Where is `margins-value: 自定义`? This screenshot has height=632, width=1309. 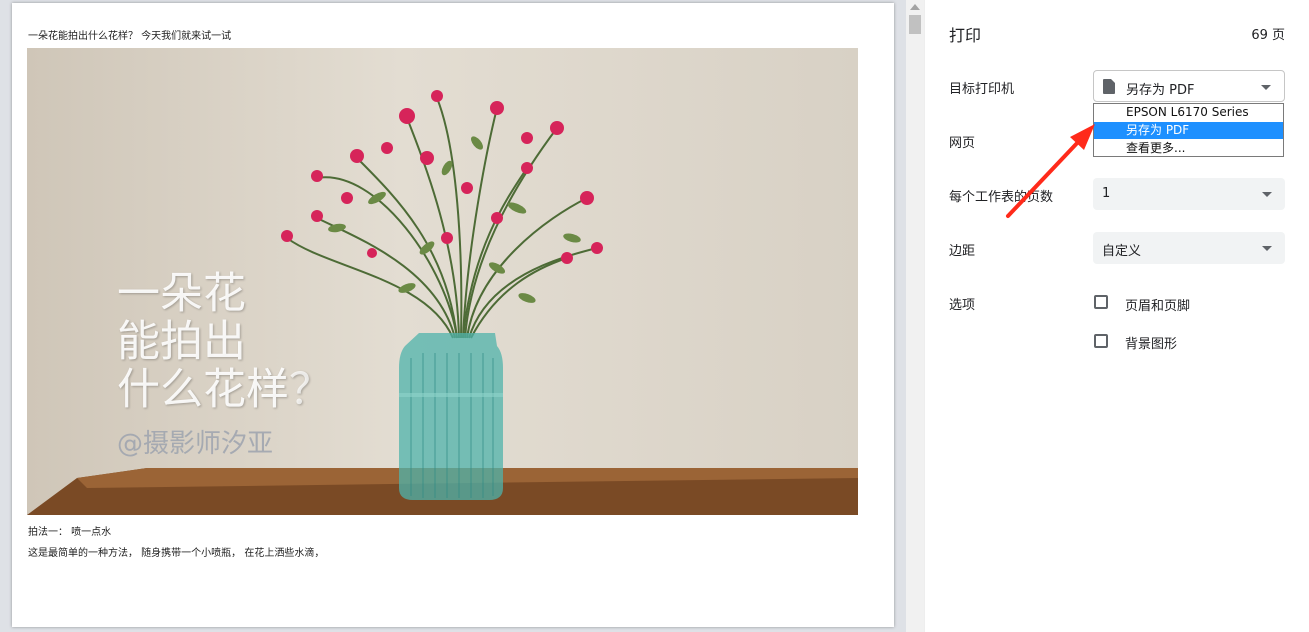
margins-value: 自定义 is located at coordinates (1122, 251).